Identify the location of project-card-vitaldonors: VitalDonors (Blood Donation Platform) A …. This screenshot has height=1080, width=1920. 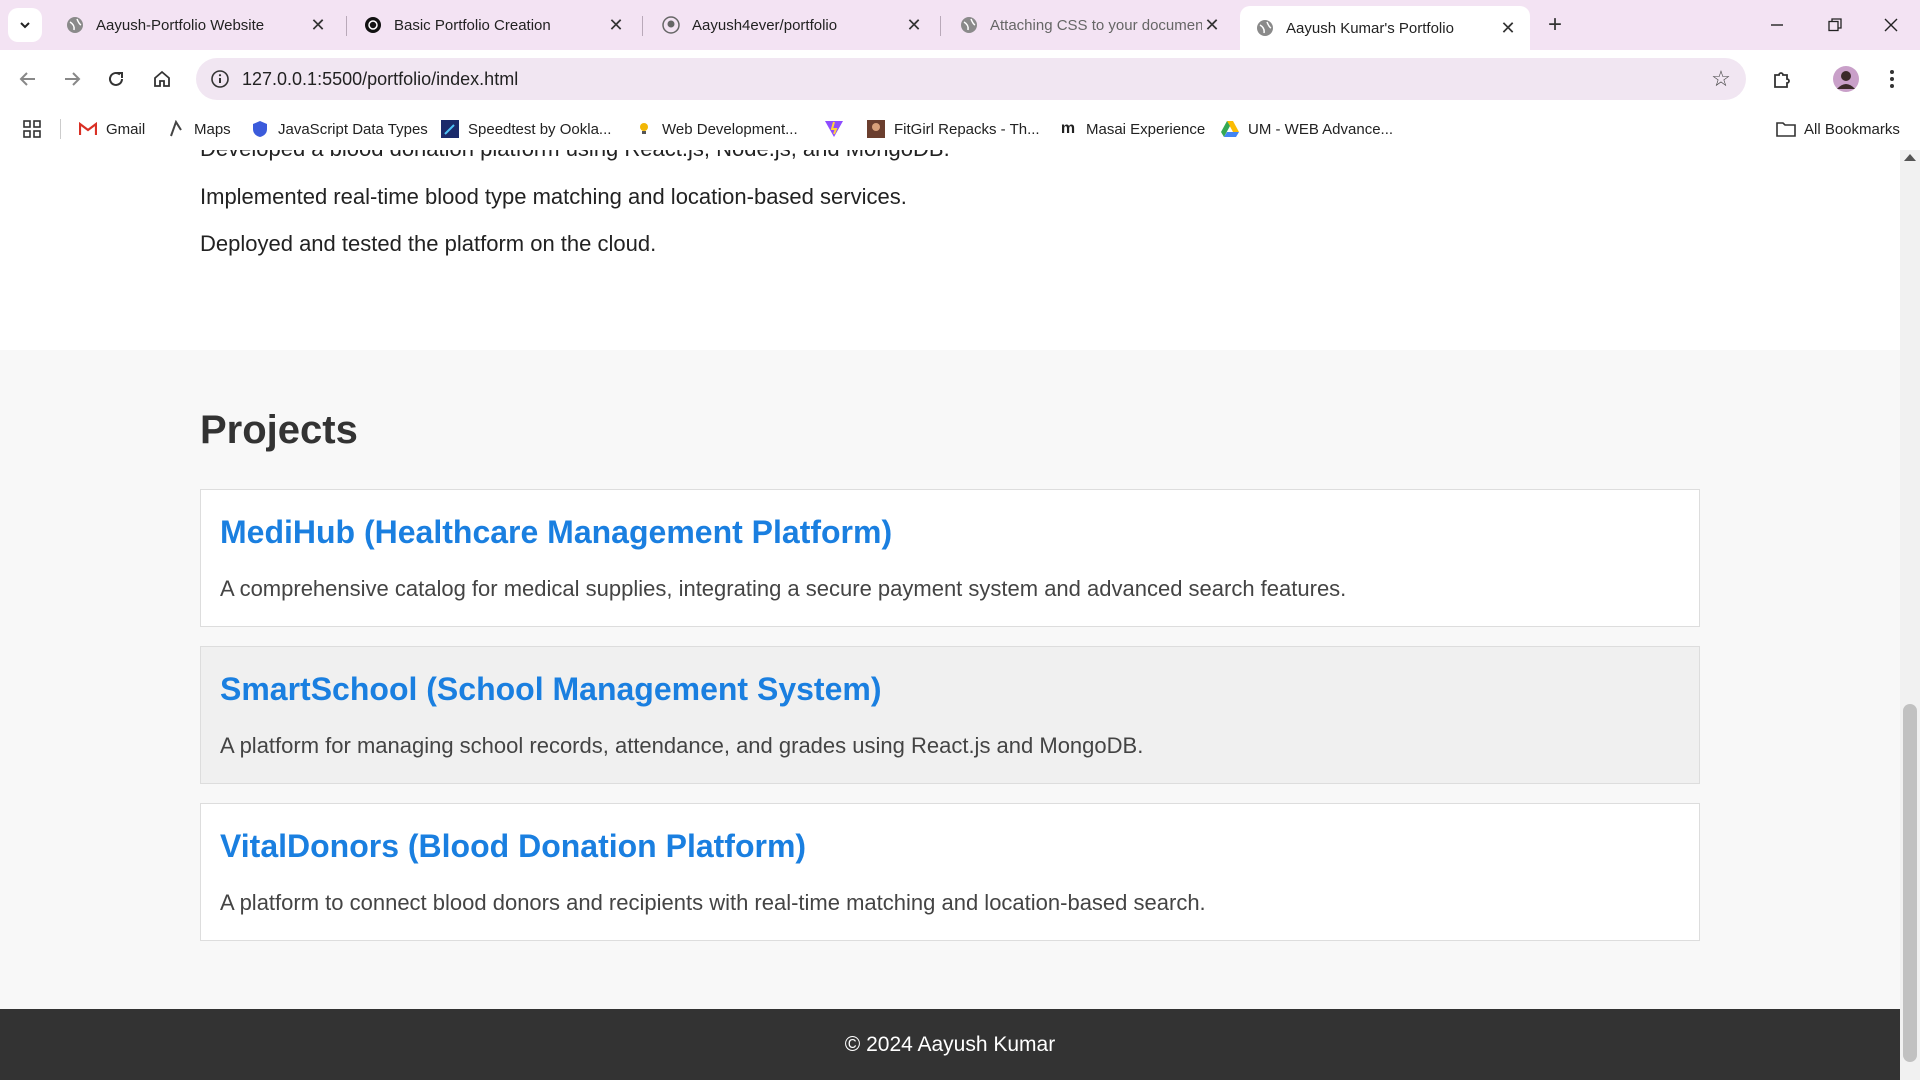
(950, 872).